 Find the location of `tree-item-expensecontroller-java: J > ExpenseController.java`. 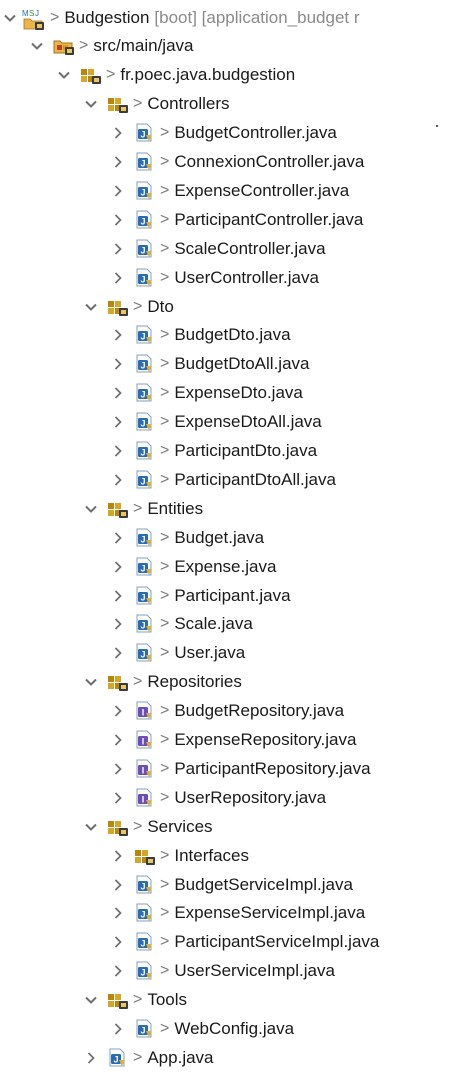

tree-item-expensecontroller-java: J > ExpenseController.java is located at coordinates (229, 190).